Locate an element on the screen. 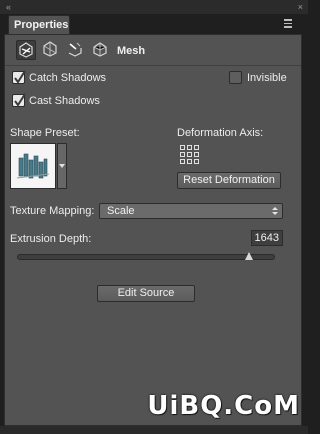 The image size is (320, 434). cap-icon is located at coordinates (76, 50).